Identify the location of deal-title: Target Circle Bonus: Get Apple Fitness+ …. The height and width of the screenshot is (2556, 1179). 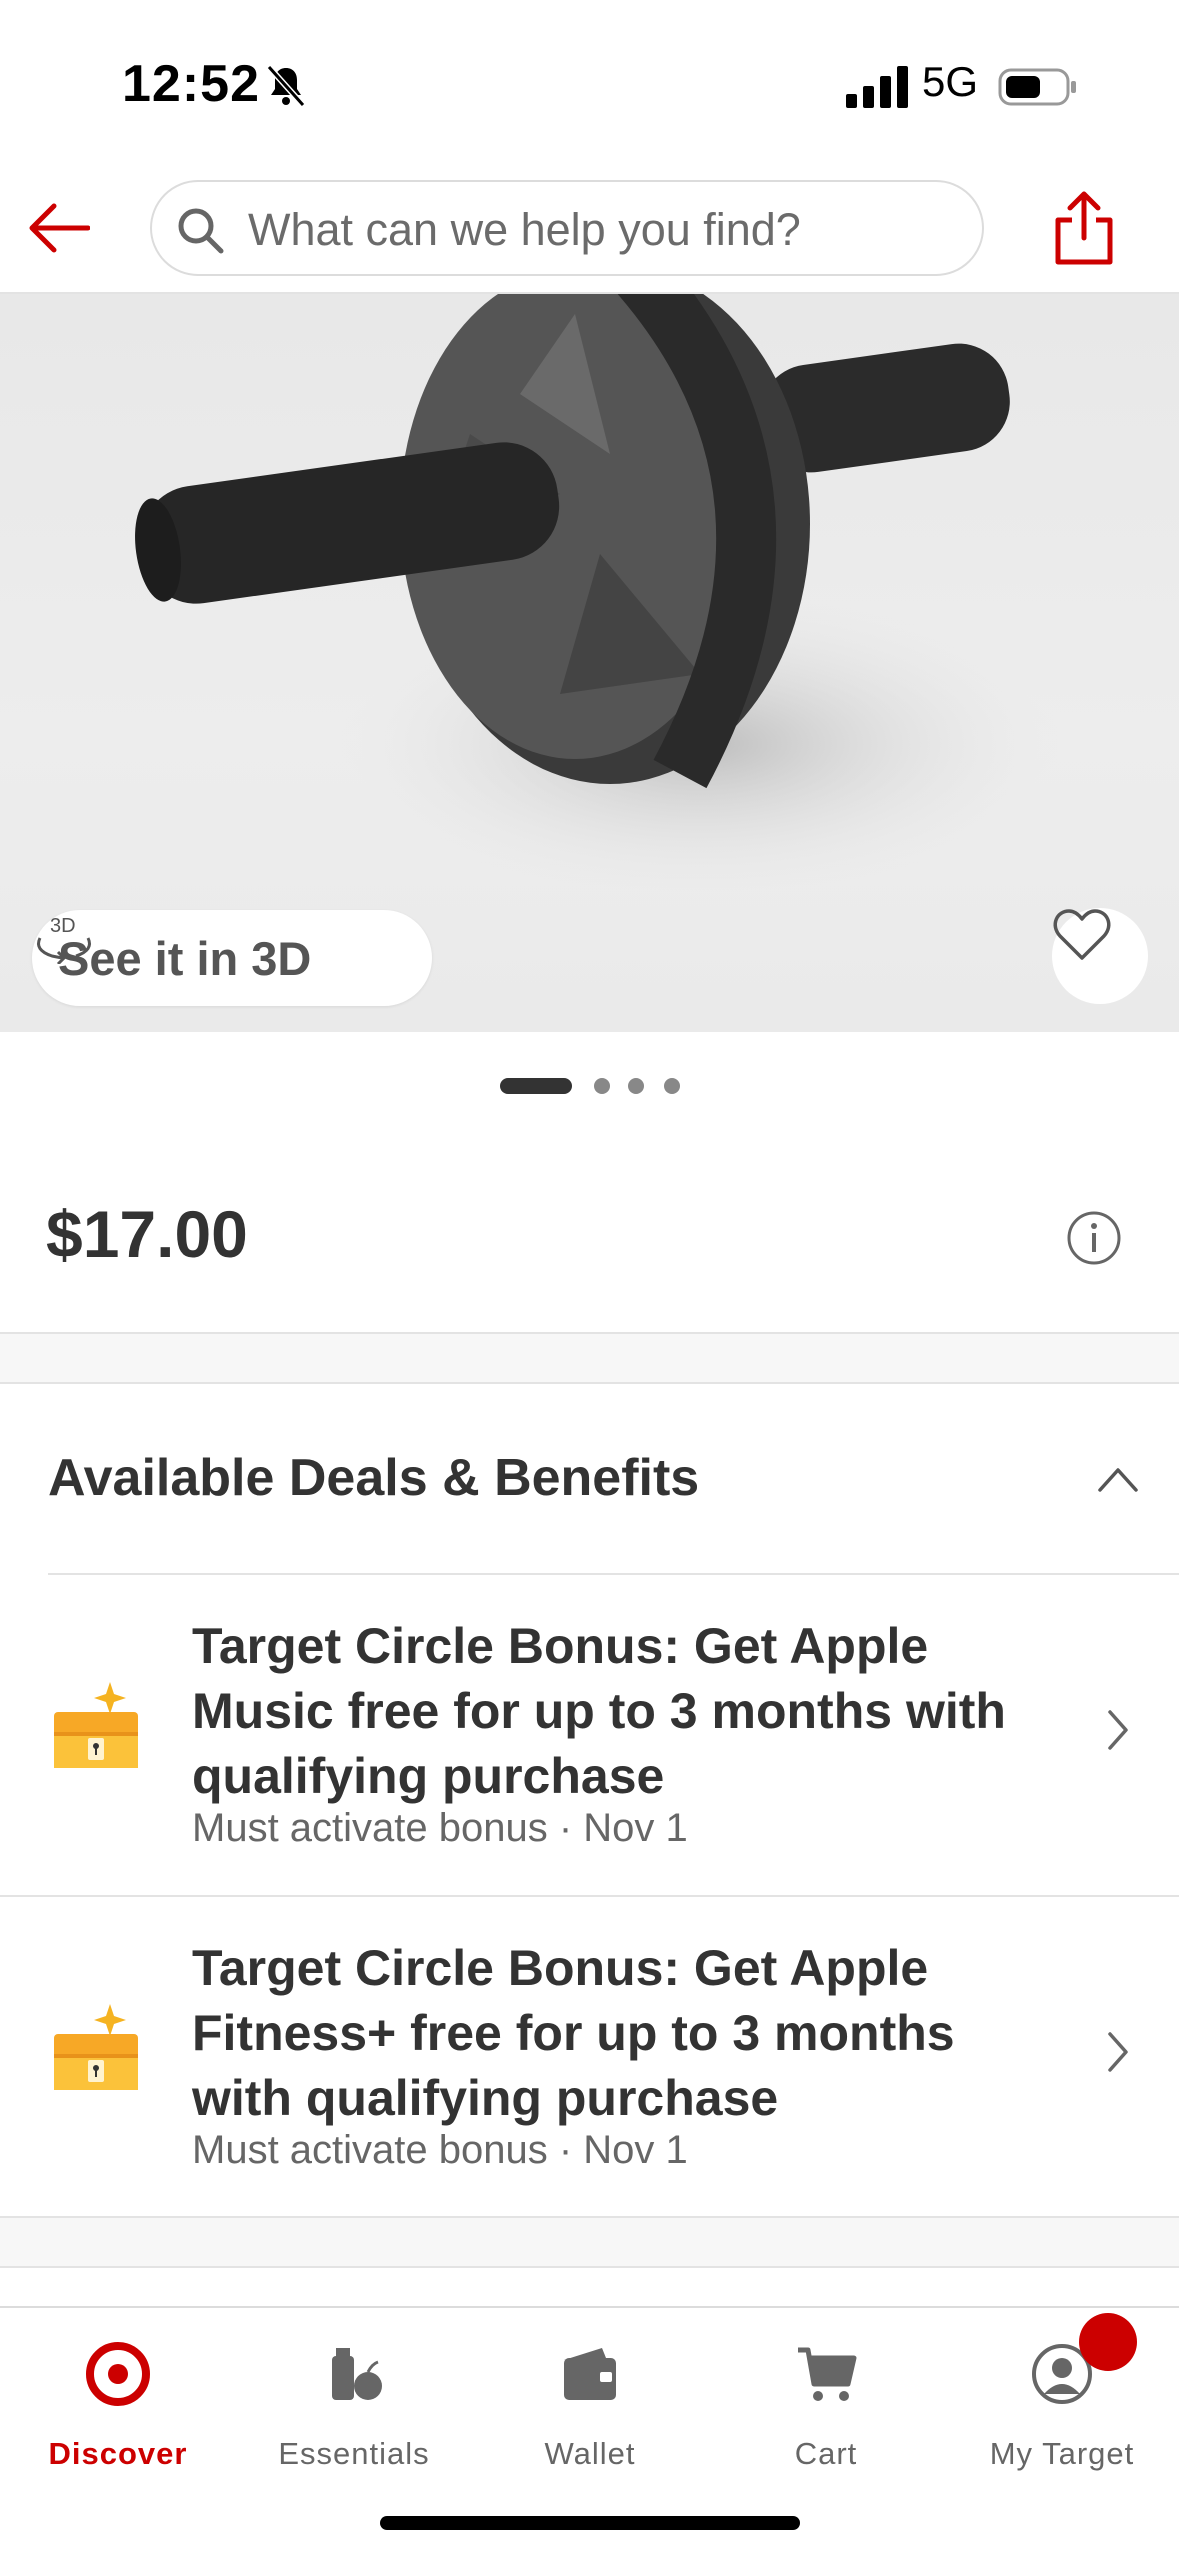
(573, 2033).